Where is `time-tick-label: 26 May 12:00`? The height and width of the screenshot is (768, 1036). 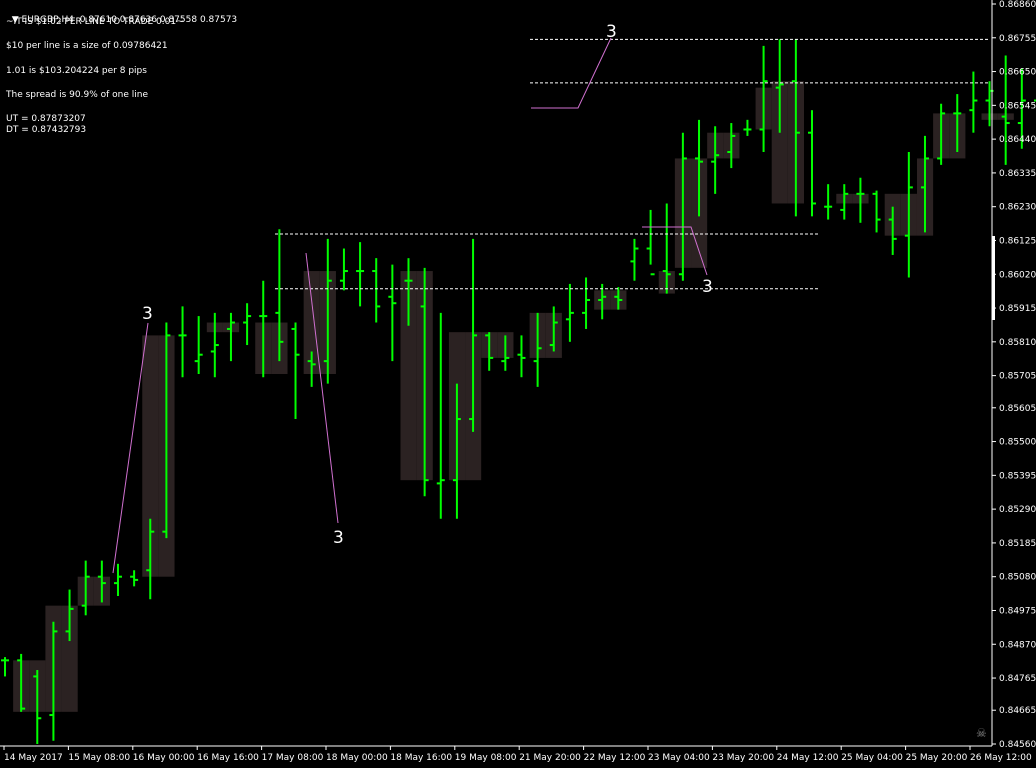
time-tick-label: 26 May 12:00 is located at coordinates (1001, 758).